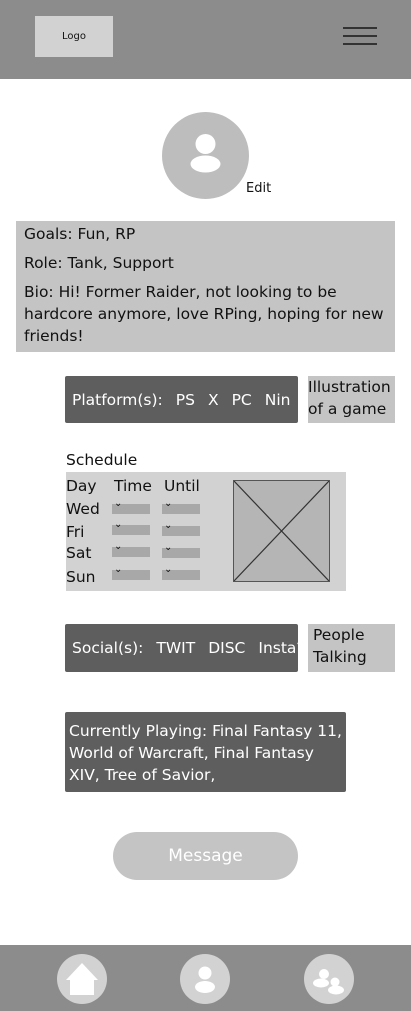  I want to click on edit-profile-link: Edit, so click(258, 188).